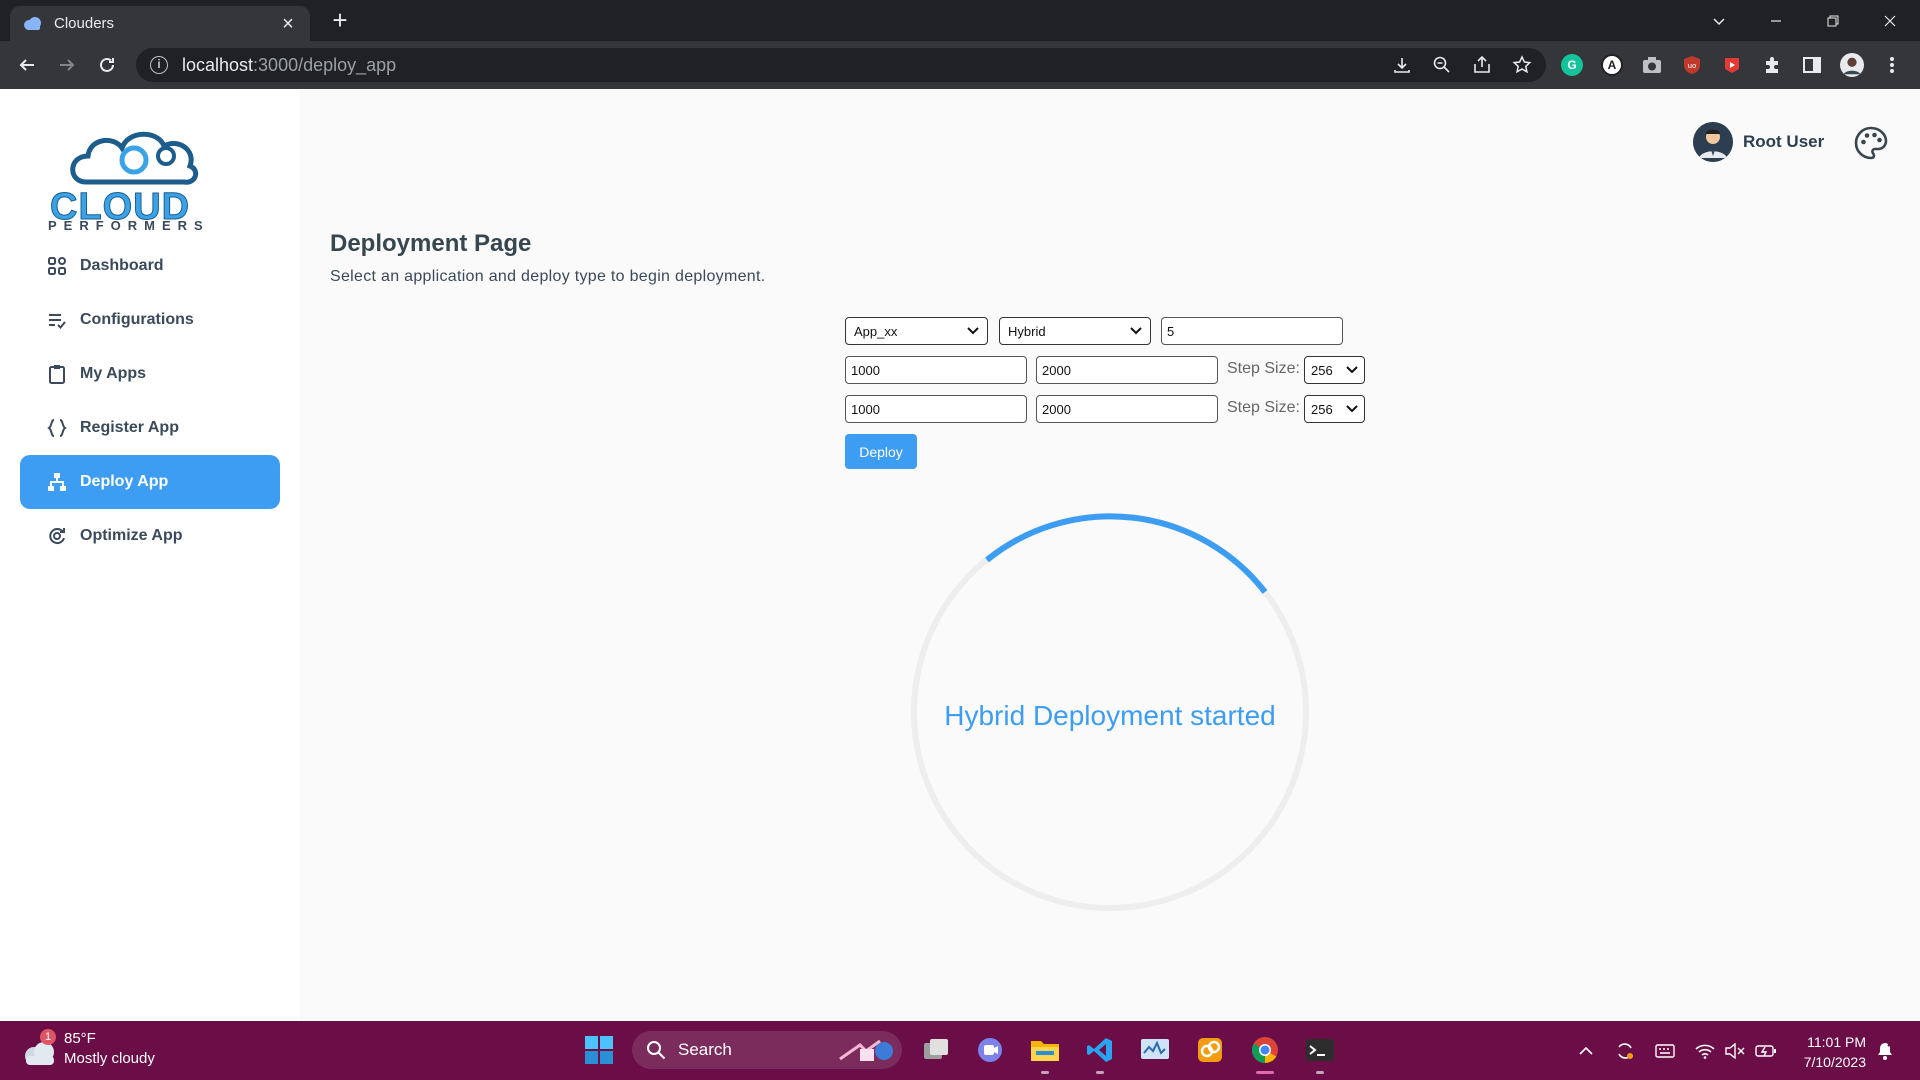 This screenshot has height=1080, width=1920. What do you see at coordinates (57, 482) in the screenshot?
I see `hierarchy-icon` at bounding box center [57, 482].